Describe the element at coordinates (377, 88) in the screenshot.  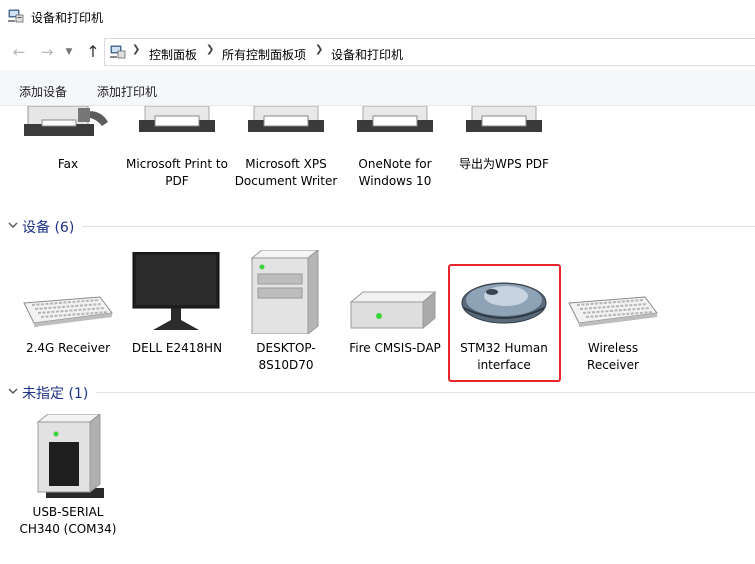
I see `command-bar: 添加设备 添加打印机` at that location.